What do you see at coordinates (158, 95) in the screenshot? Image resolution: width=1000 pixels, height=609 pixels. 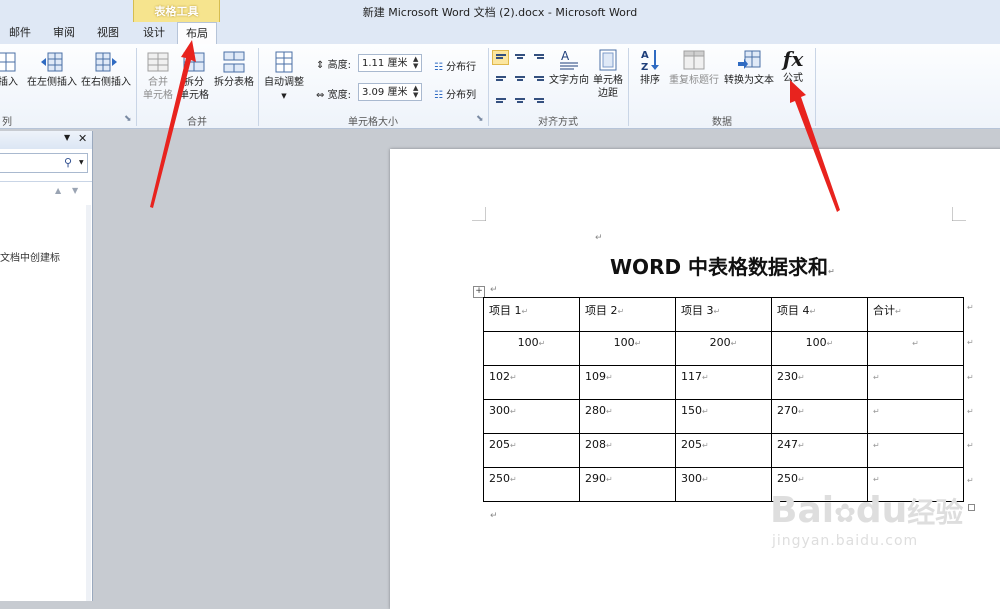 I see `merge-cells-label-2: 单元格` at bounding box center [158, 95].